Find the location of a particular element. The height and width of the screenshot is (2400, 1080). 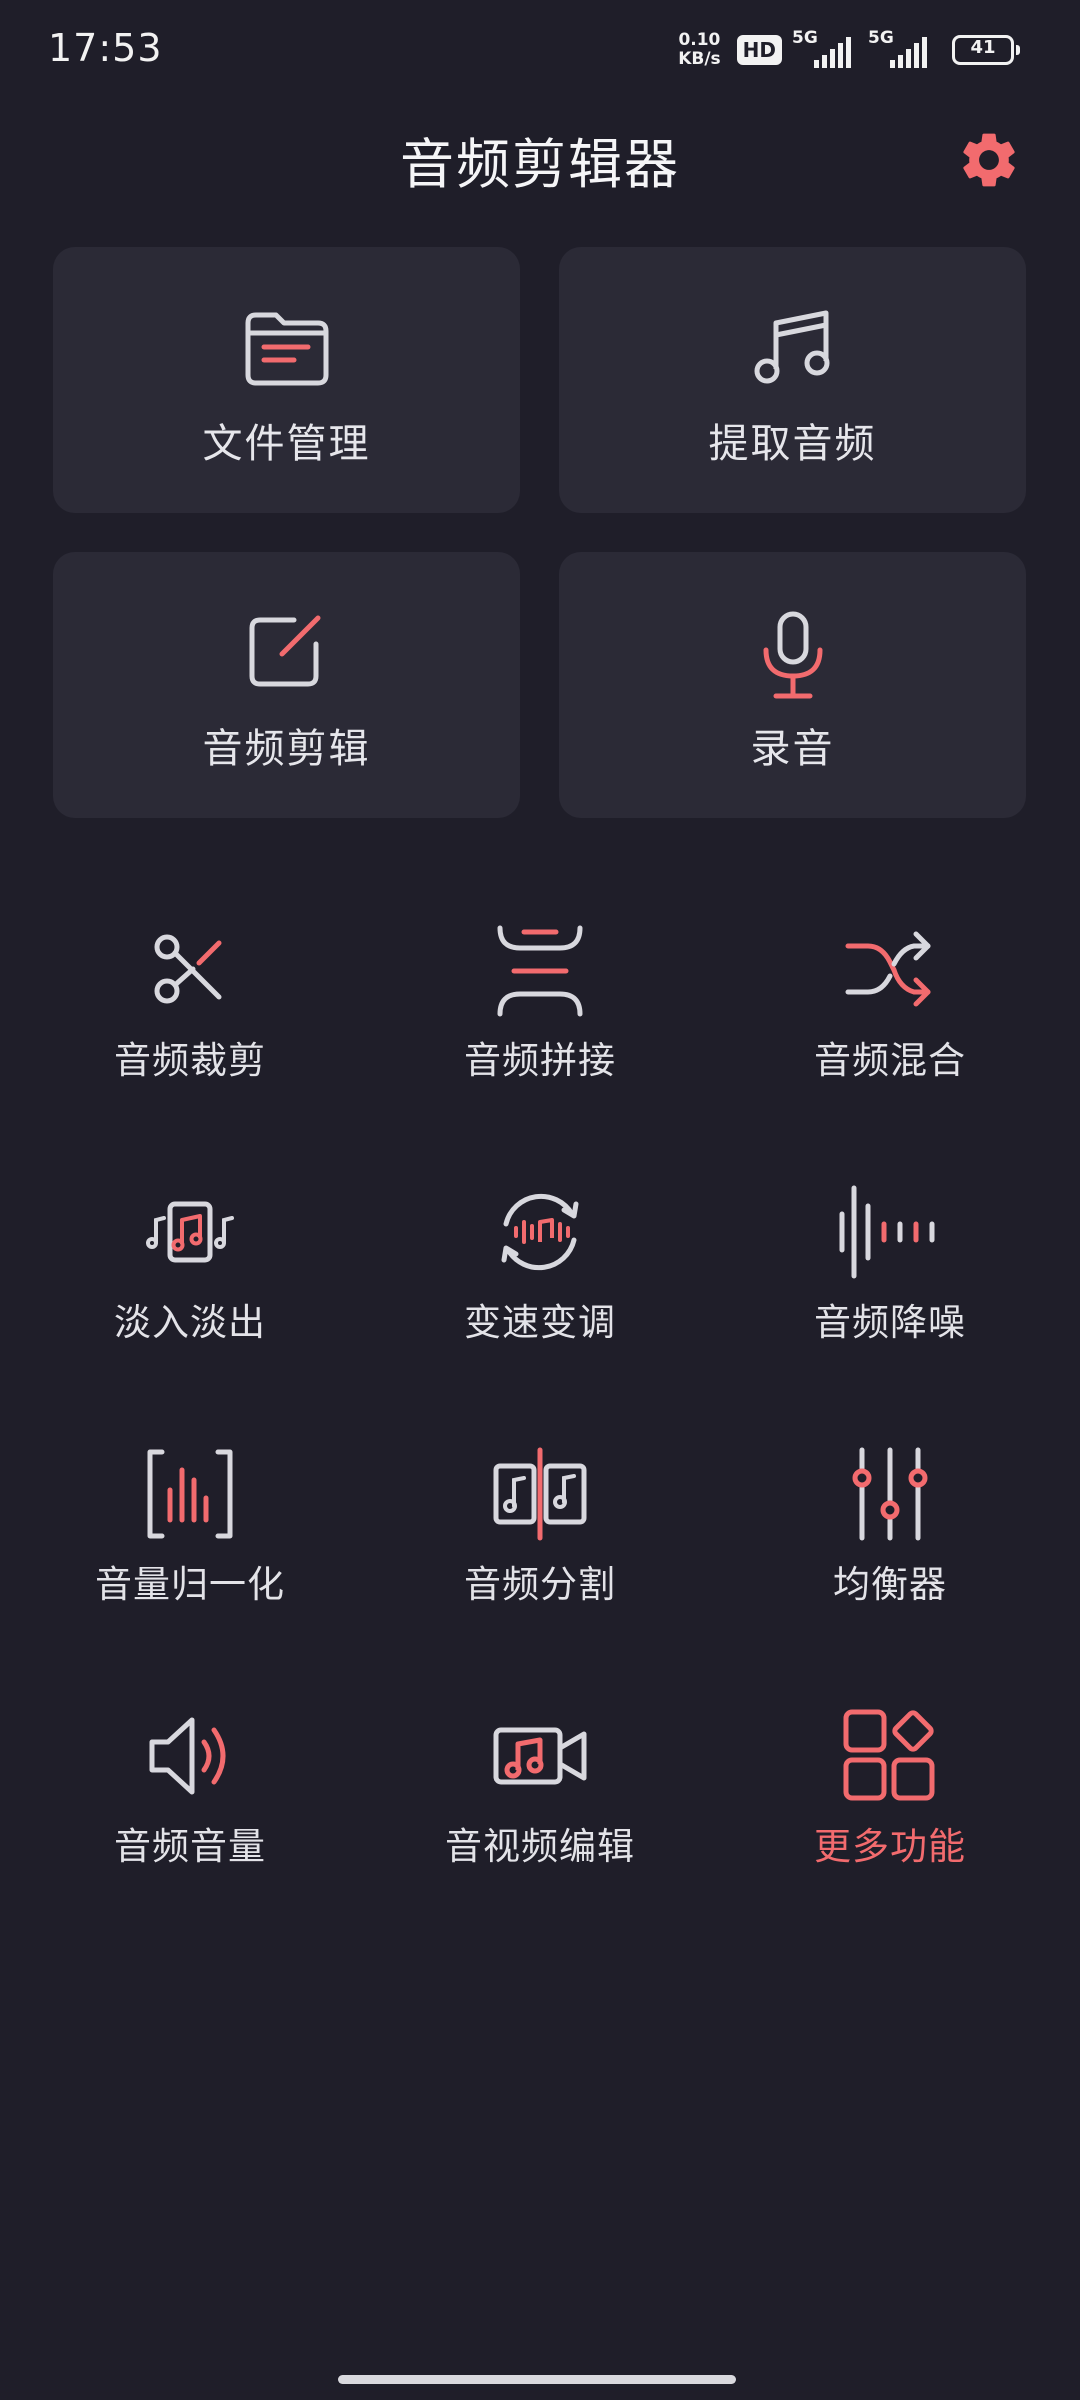

network-speed: 0.10 KB/s is located at coordinates (699, 50).